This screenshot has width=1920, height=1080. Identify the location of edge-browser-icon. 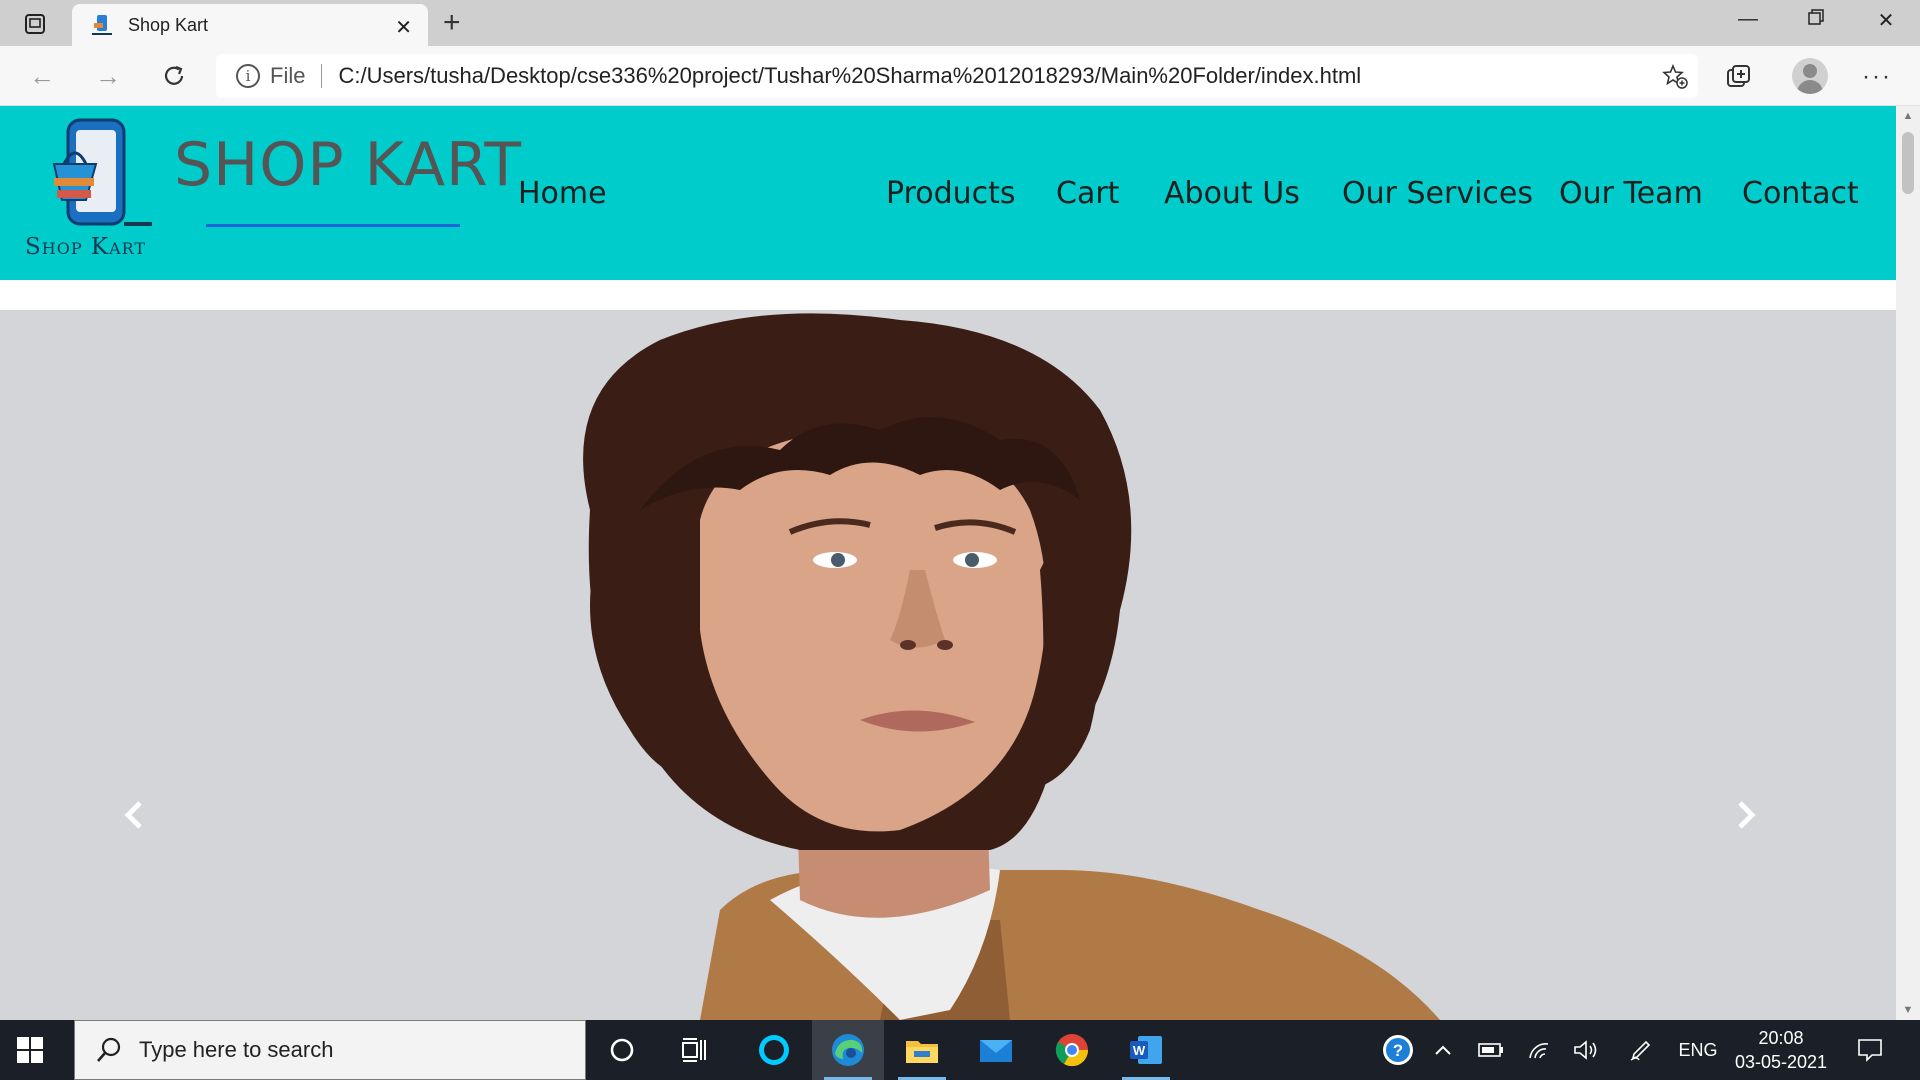
(848, 1050).